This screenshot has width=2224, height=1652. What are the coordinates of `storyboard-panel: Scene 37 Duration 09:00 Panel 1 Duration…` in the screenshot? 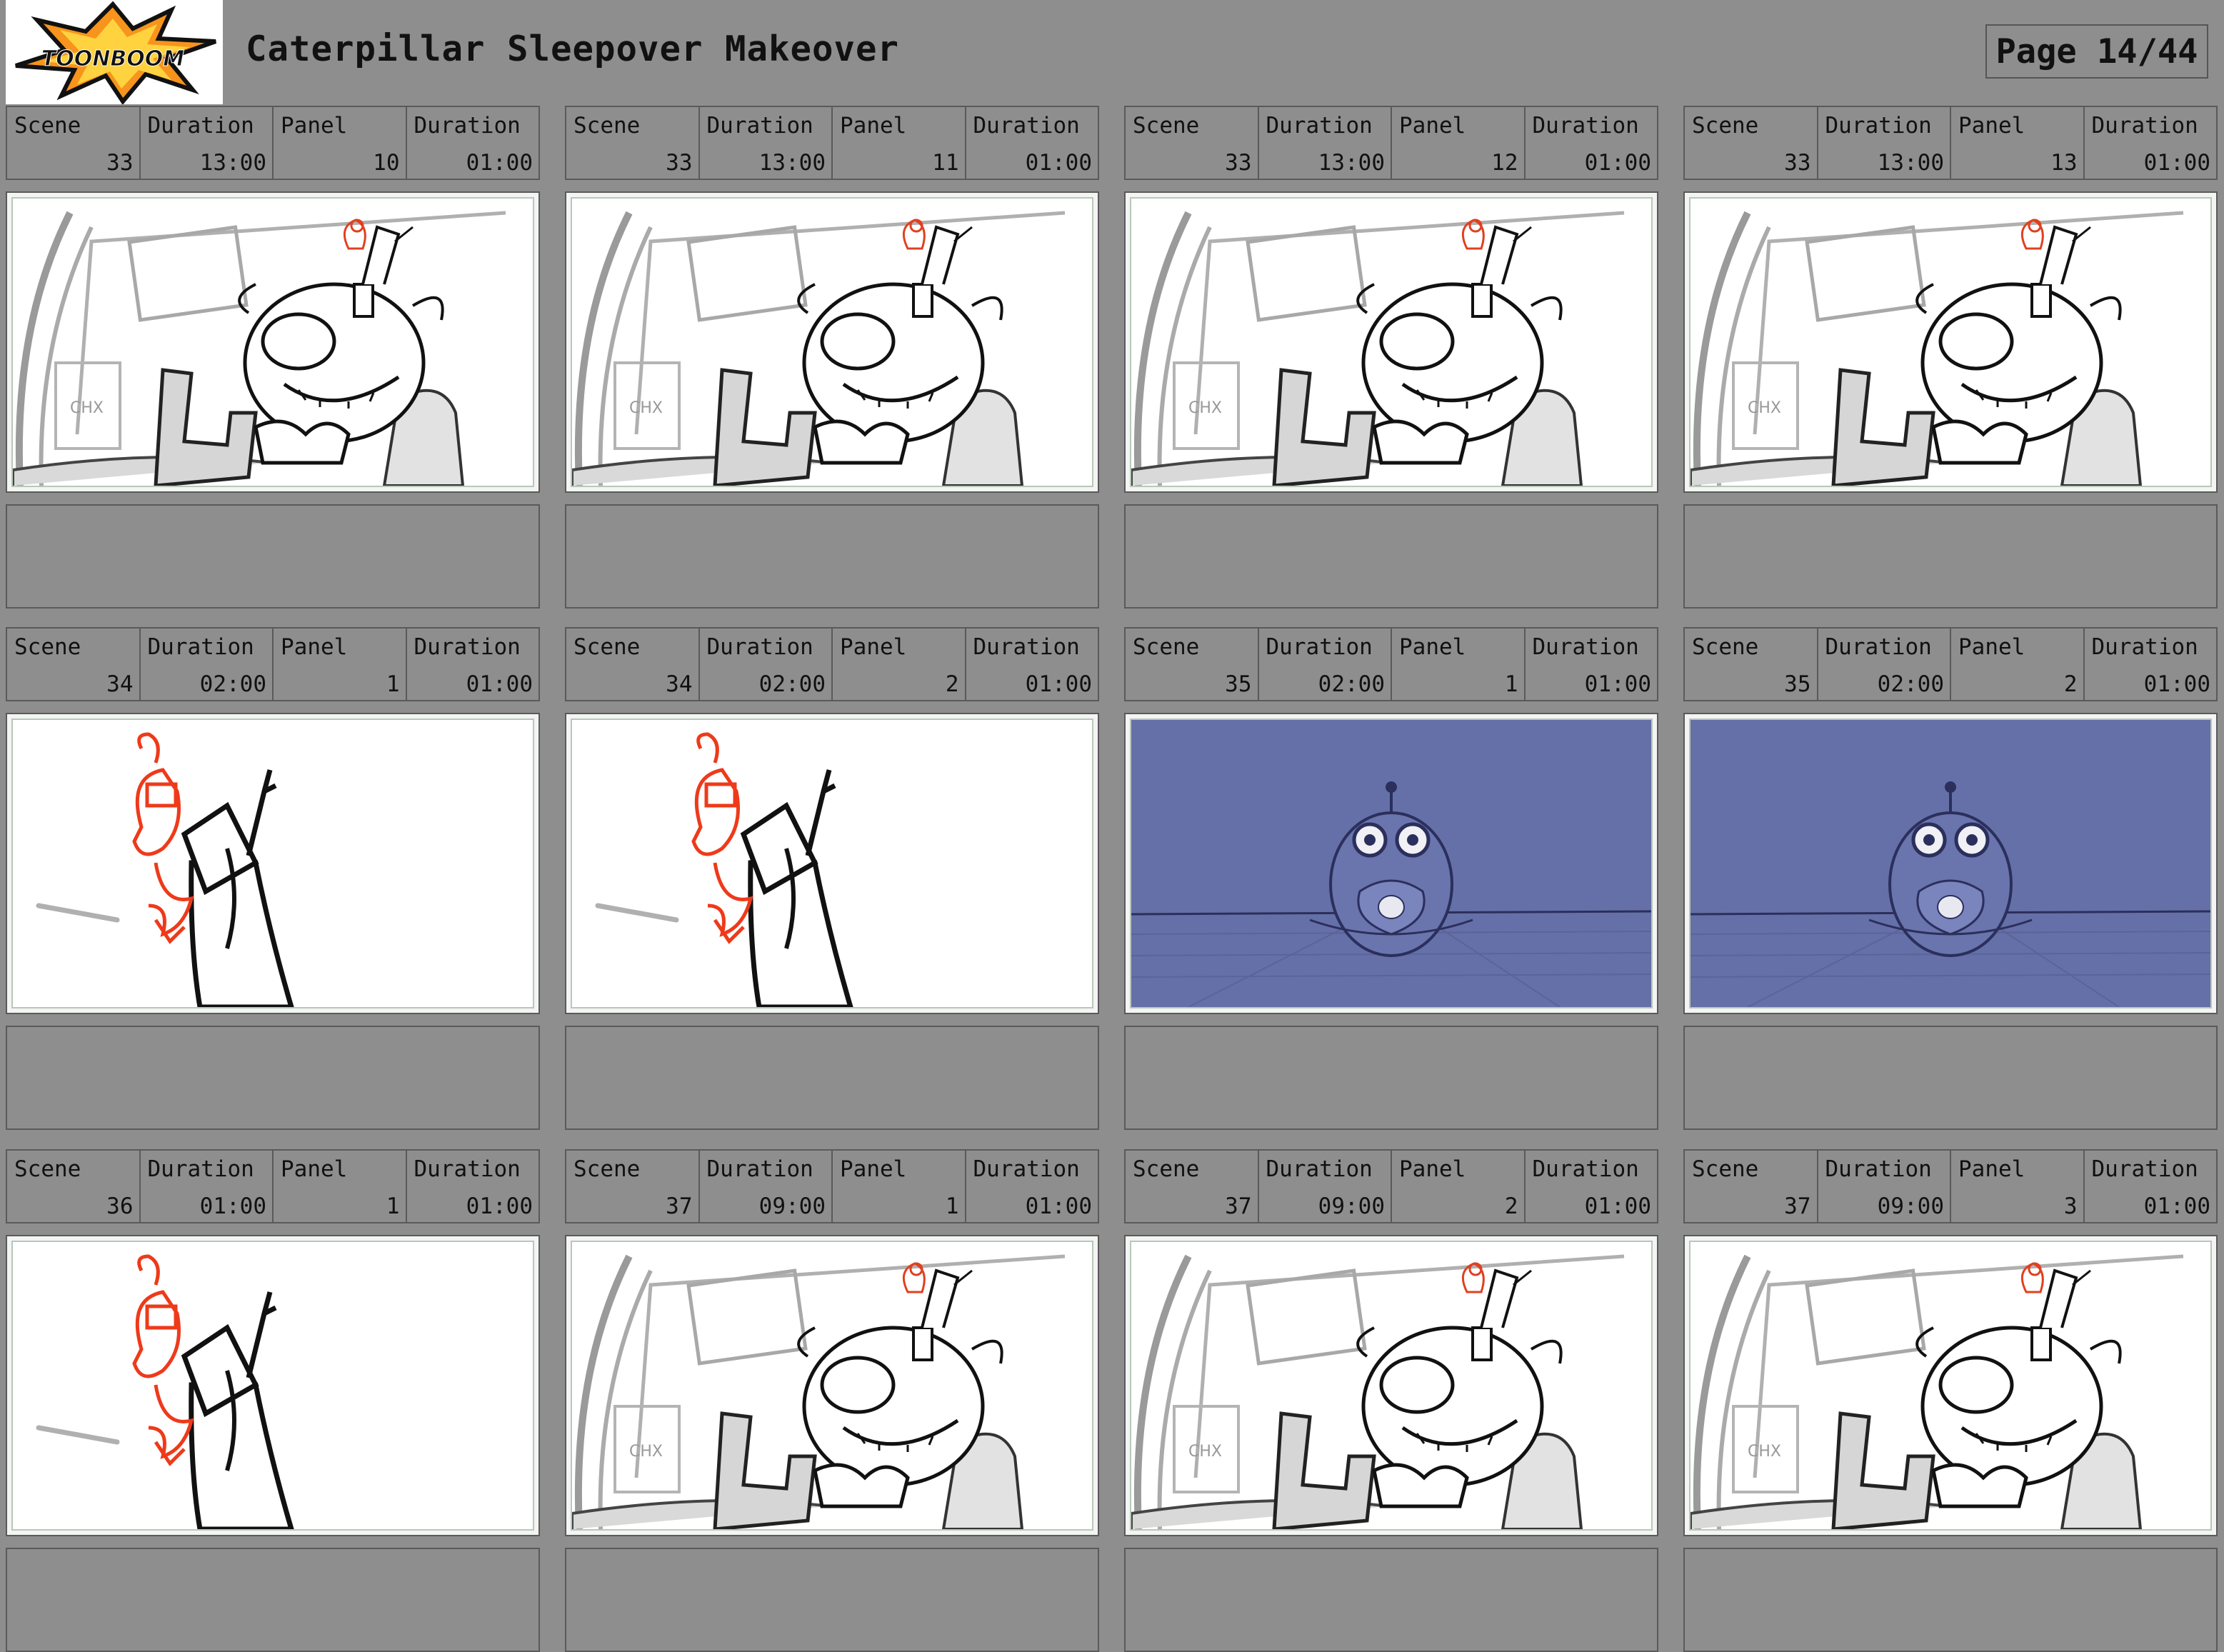 It's located at (832, 1400).